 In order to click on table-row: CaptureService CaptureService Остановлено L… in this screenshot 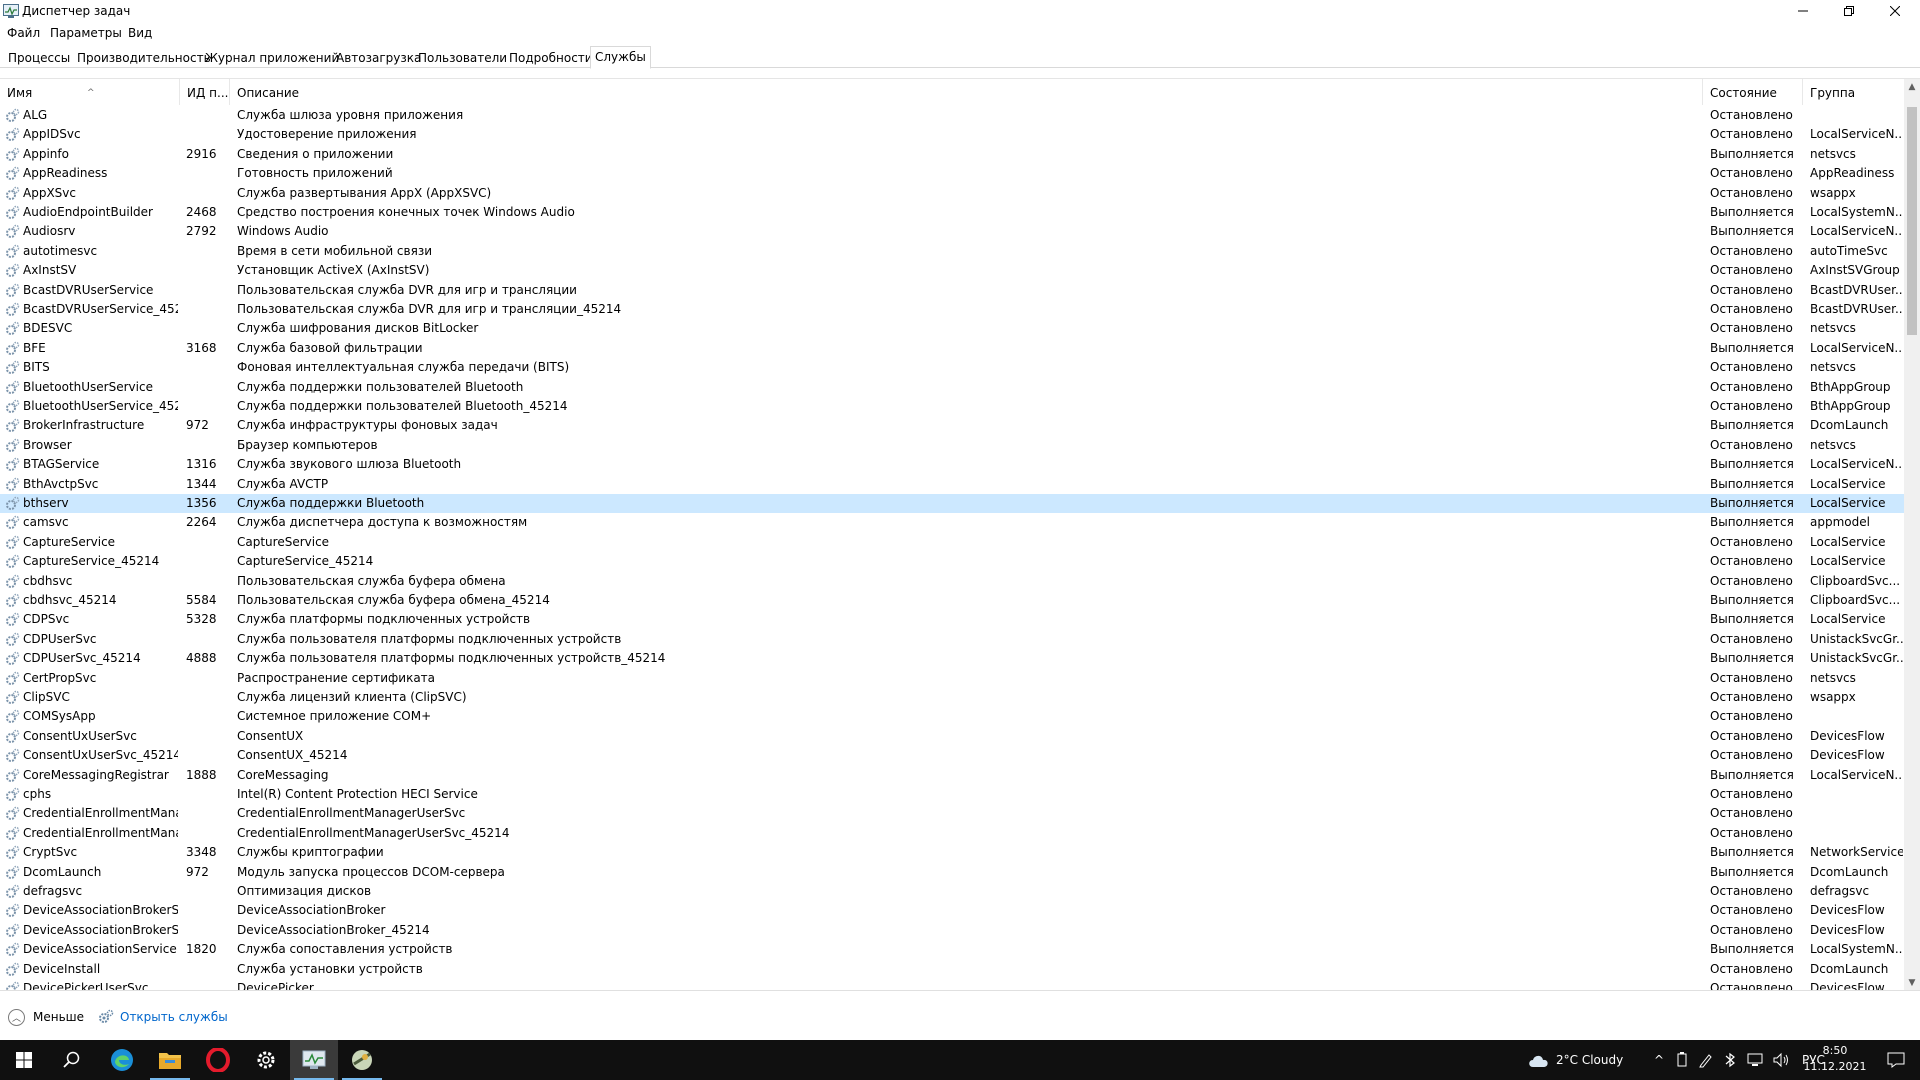, I will do `click(952, 542)`.